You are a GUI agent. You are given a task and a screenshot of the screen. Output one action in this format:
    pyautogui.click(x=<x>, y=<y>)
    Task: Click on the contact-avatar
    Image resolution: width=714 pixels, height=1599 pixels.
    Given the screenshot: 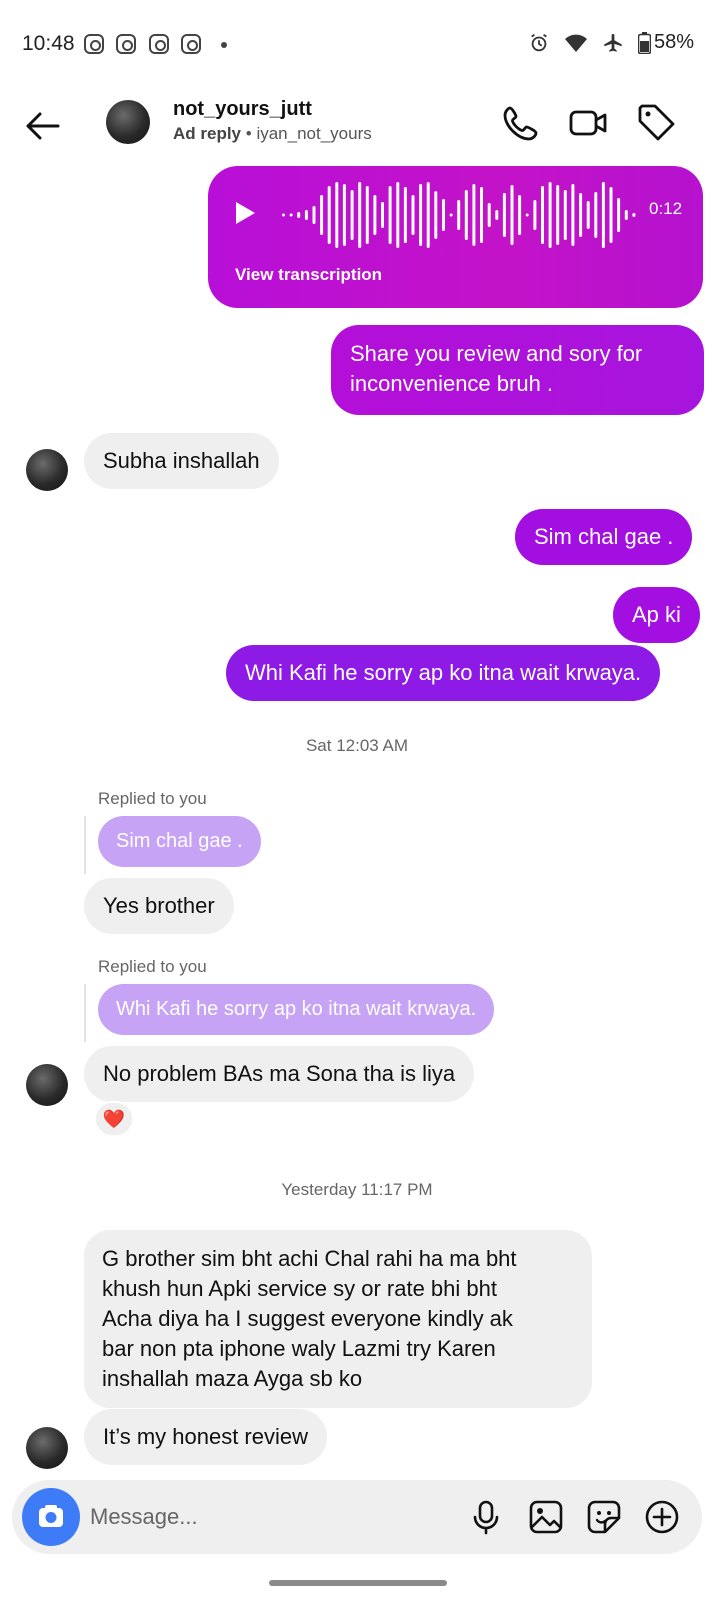 What is the action you would take?
    pyautogui.click(x=128, y=122)
    